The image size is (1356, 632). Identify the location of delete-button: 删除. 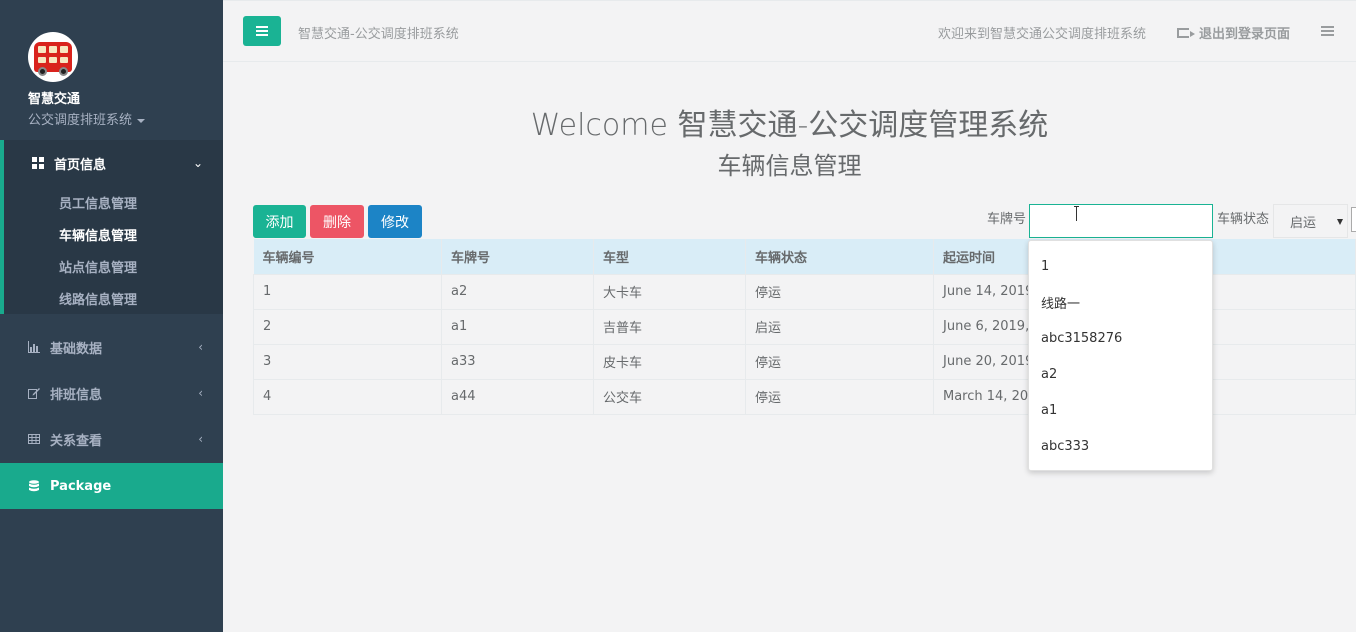
(337, 221).